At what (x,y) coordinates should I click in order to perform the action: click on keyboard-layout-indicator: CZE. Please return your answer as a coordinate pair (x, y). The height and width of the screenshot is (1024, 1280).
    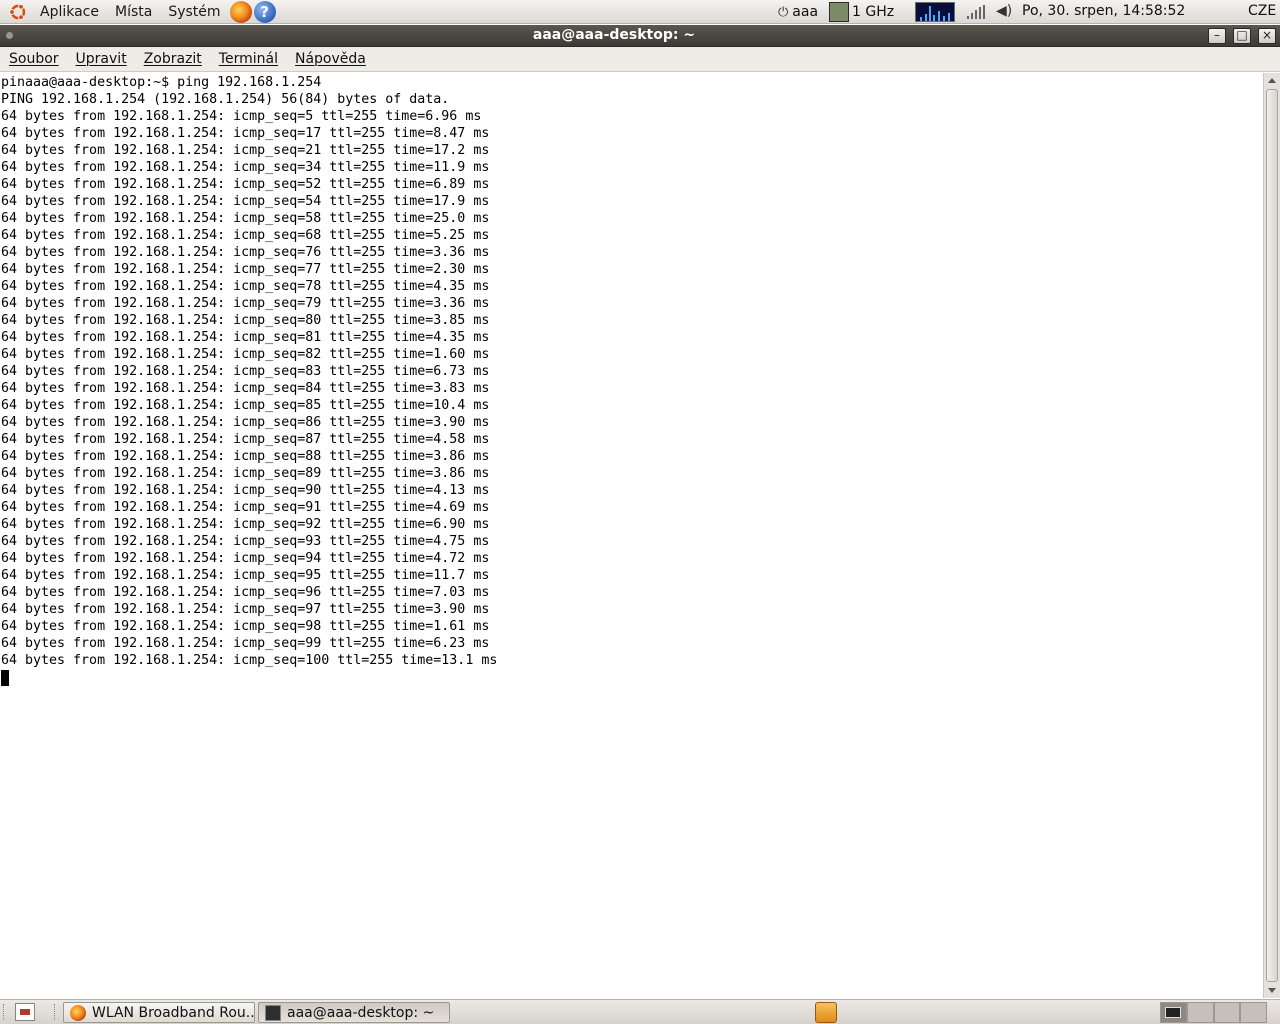
    Looking at the image, I should click on (1262, 11).